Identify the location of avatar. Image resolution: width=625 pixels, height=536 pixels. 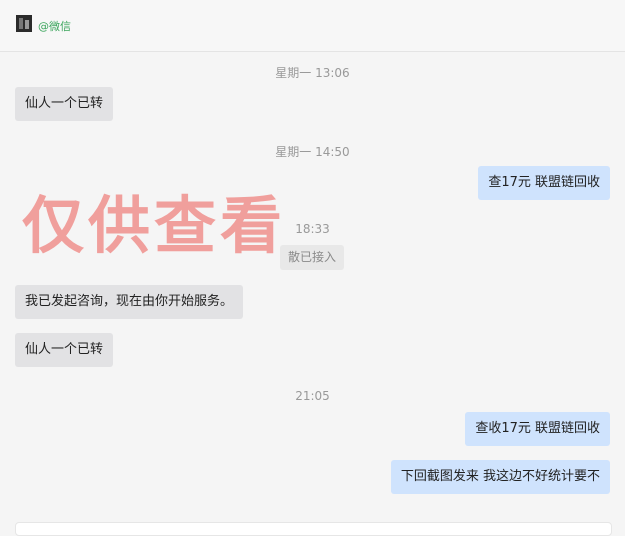
(24, 23).